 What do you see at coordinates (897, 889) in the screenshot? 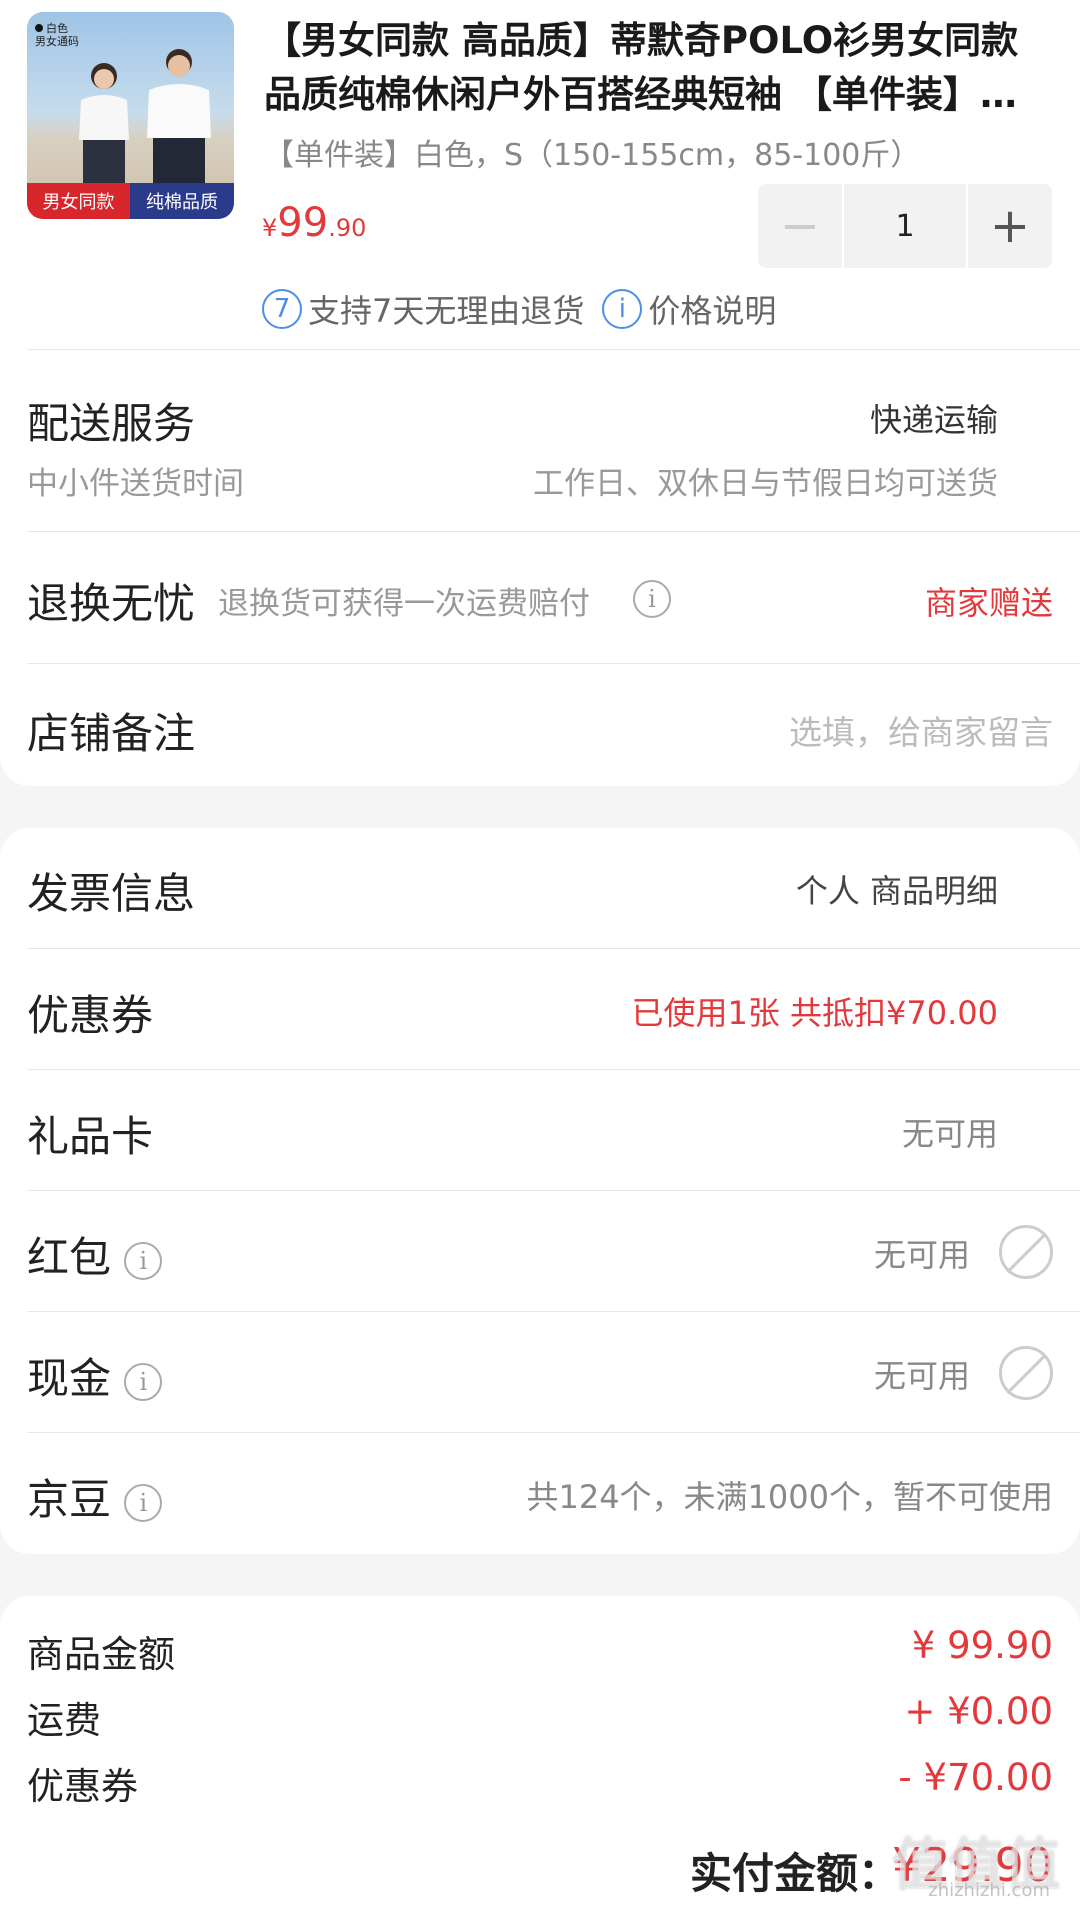
I see `invoice-value: 个人 商品明细` at bounding box center [897, 889].